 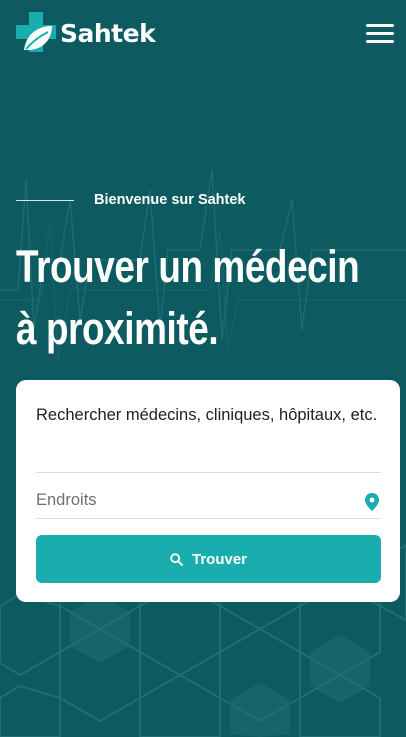 I want to click on location-input, so click(x=196, y=500).